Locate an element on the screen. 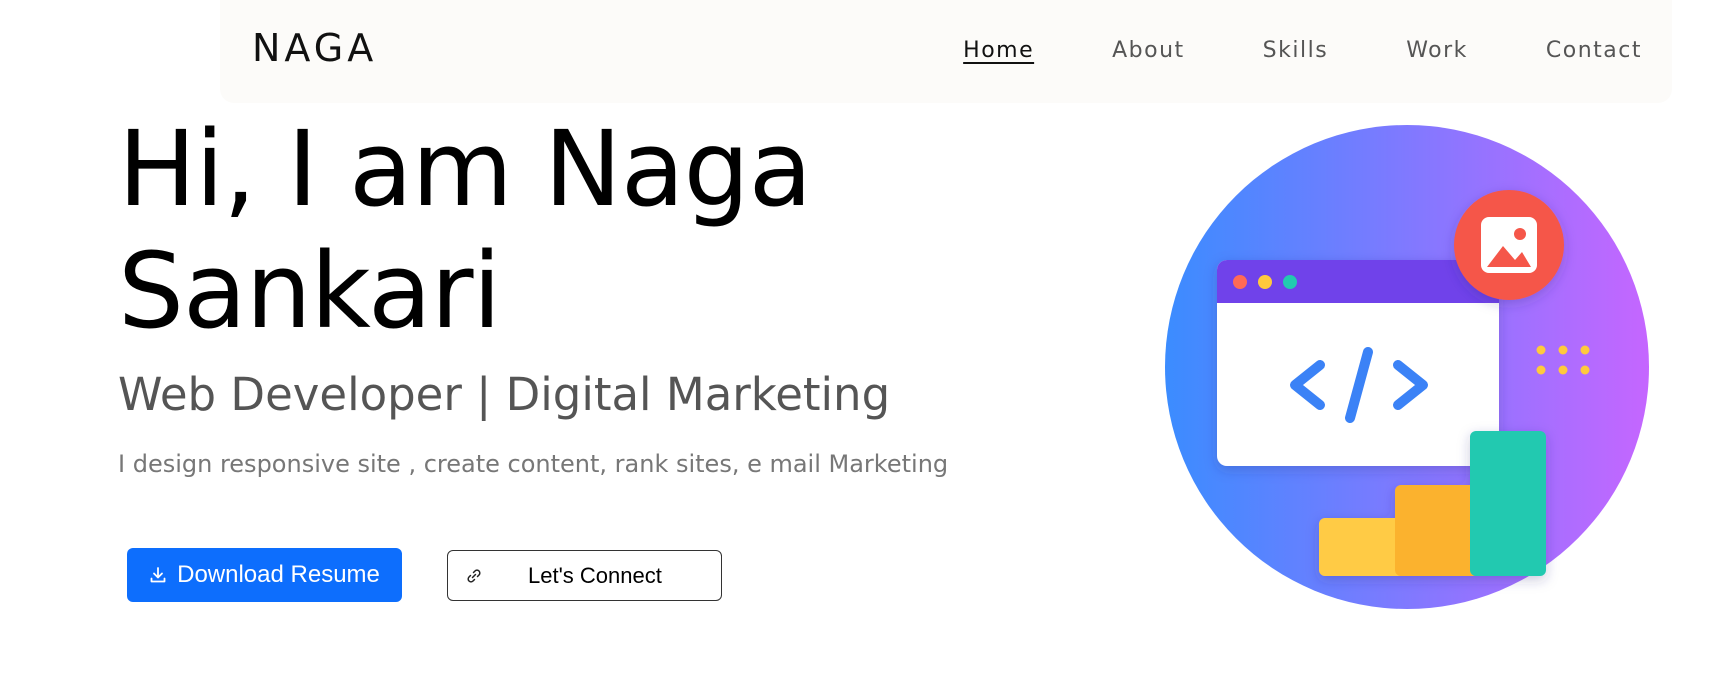 The height and width of the screenshot is (696, 1713). nav-links: Home About Skills Work Contact is located at coordinates (1263, 50).